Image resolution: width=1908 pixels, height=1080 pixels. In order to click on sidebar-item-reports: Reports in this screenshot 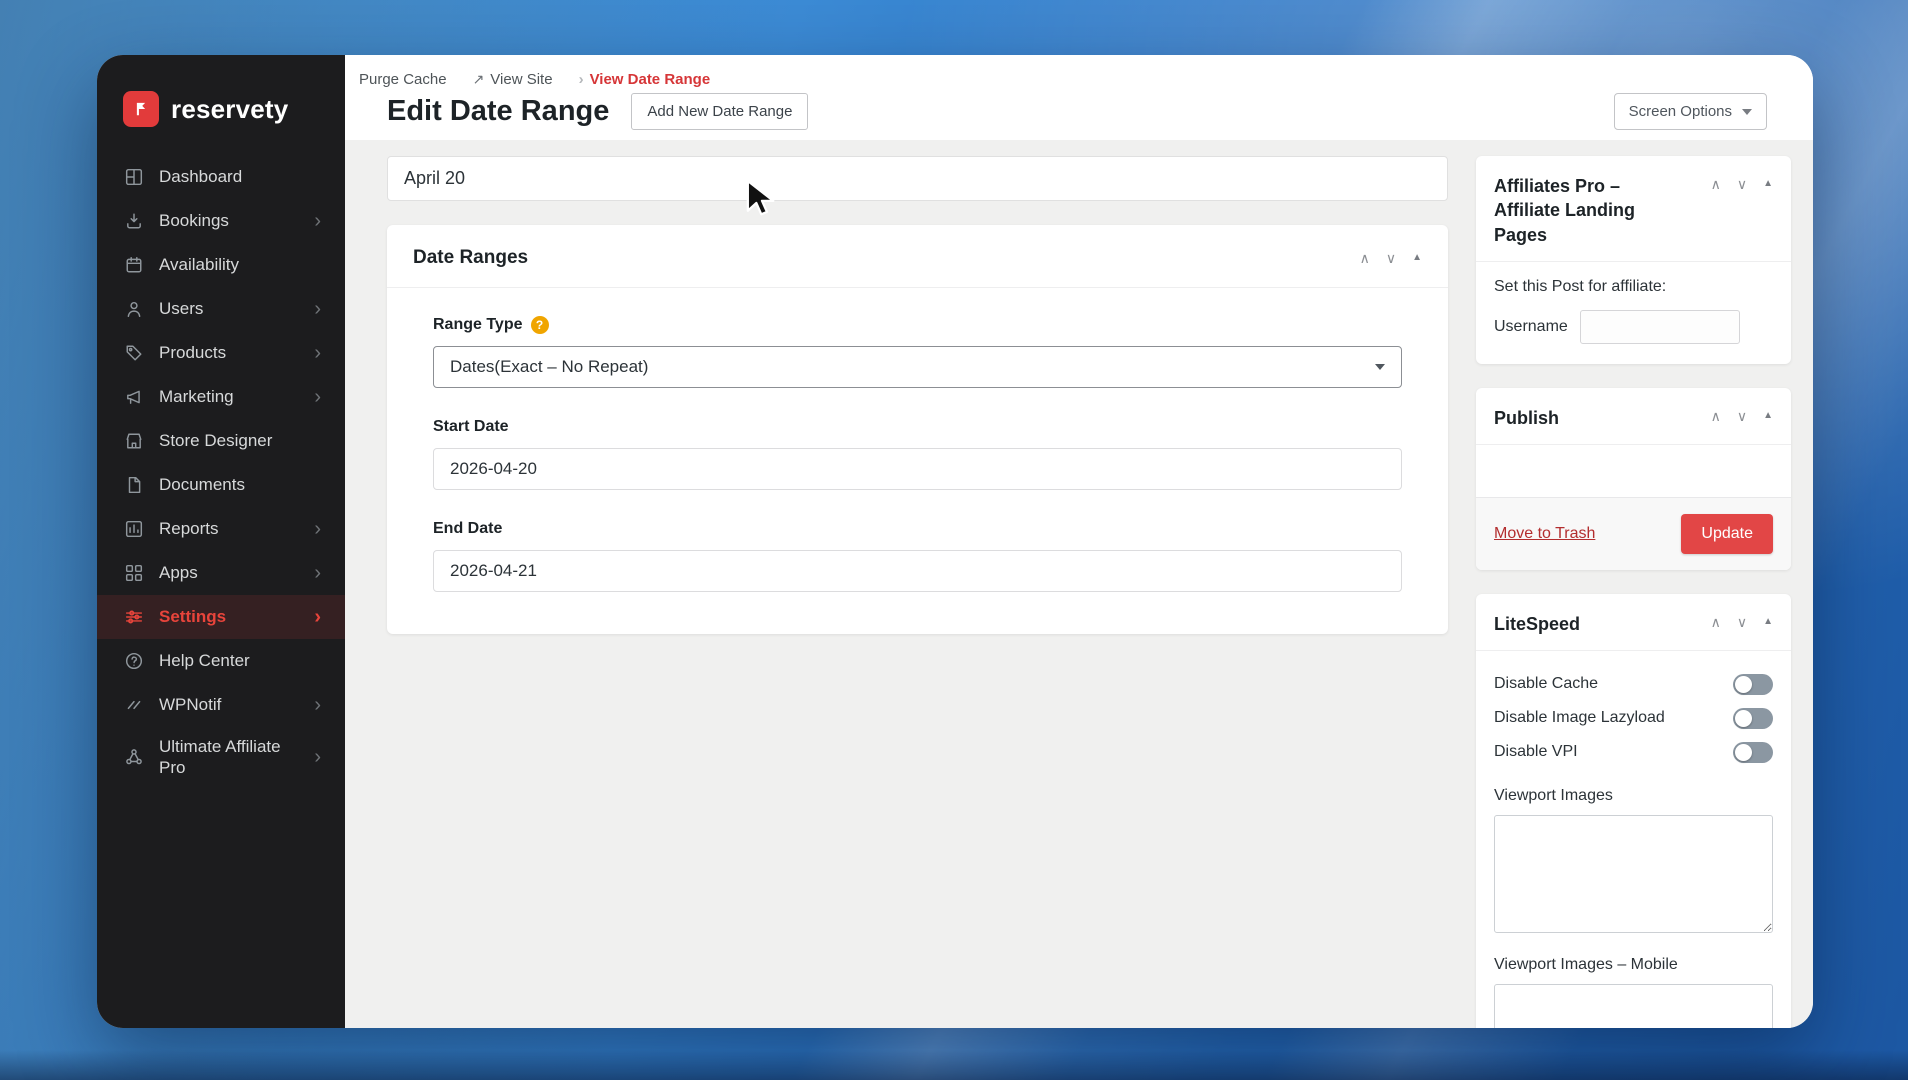, I will do `click(221, 529)`.